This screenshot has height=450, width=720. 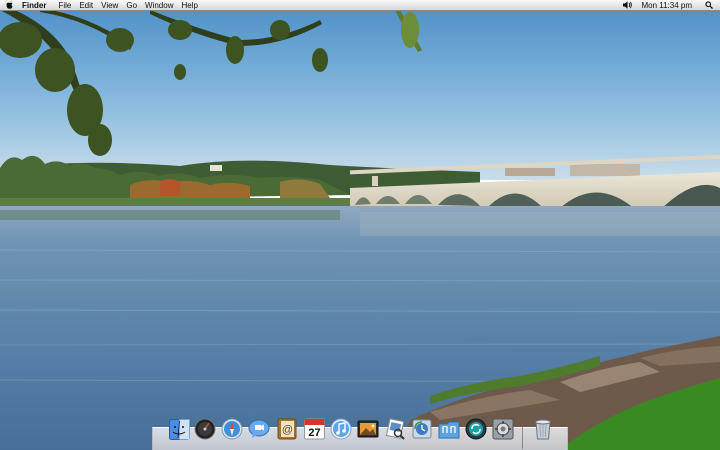 I want to click on menu-app-name: Finder, so click(x=34, y=5).